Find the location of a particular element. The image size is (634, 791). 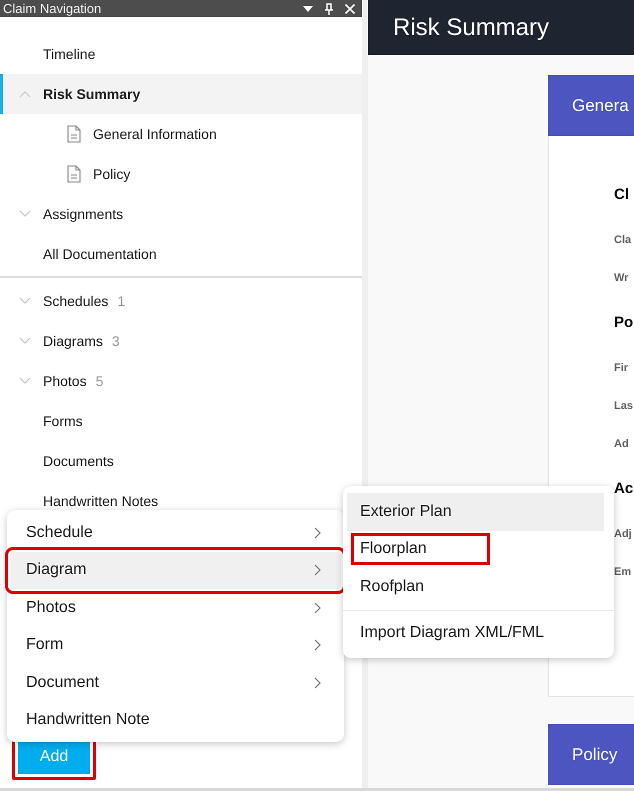

tree-item: All Documentation is located at coordinates (181, 254).